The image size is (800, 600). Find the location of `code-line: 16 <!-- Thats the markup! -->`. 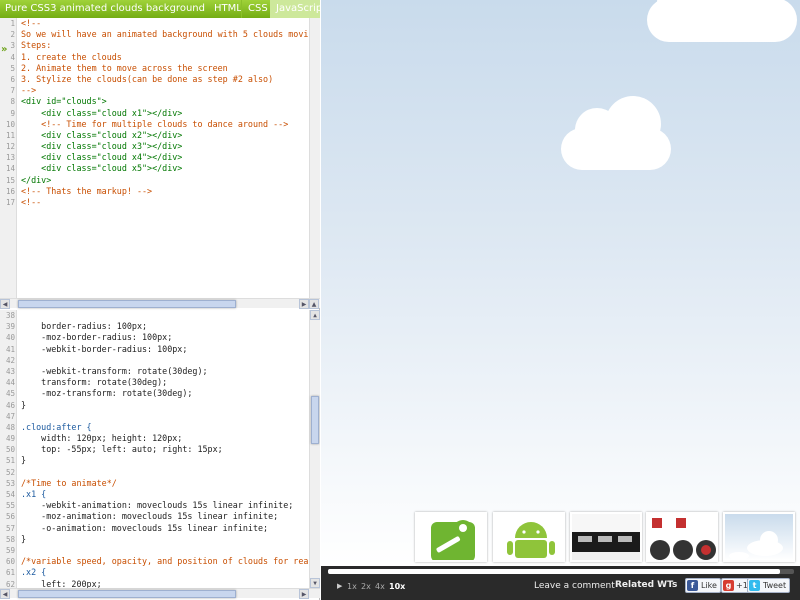

code-line: 16 <!-- Thats the markup! --> is located at coordinates (154, 191).